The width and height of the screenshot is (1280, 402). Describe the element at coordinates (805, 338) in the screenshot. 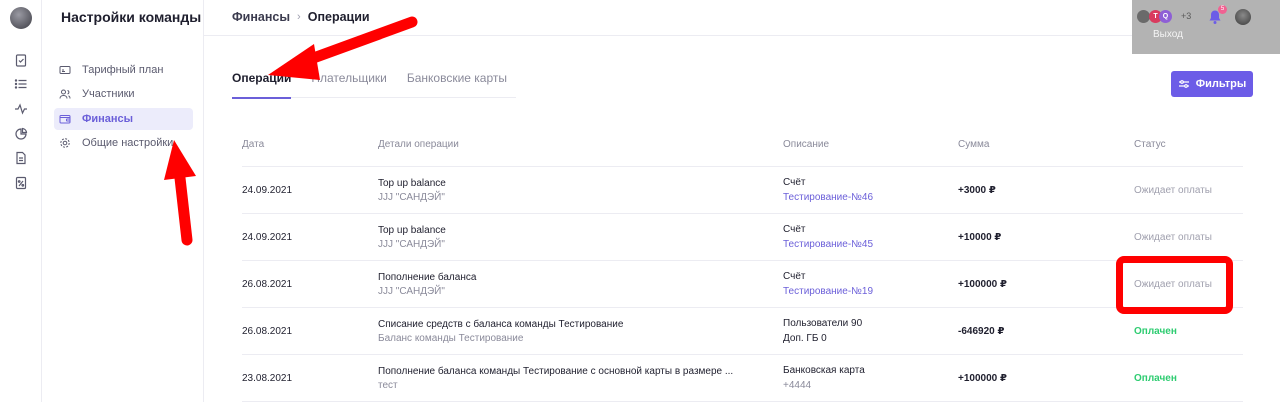

I see `row-description-sub: Доп. ГБ 0` at that location.